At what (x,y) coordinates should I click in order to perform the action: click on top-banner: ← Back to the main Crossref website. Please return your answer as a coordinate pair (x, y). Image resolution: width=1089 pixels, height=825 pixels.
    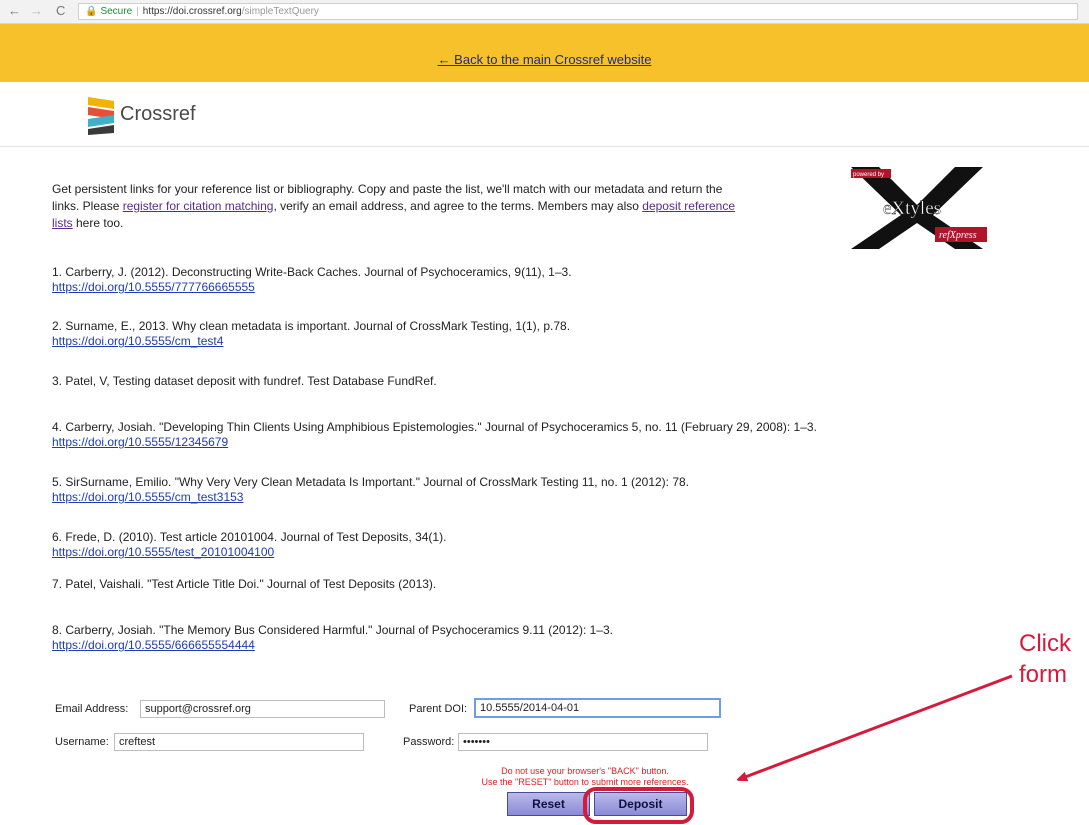
    Looking at the image, I should click on (544, 53).